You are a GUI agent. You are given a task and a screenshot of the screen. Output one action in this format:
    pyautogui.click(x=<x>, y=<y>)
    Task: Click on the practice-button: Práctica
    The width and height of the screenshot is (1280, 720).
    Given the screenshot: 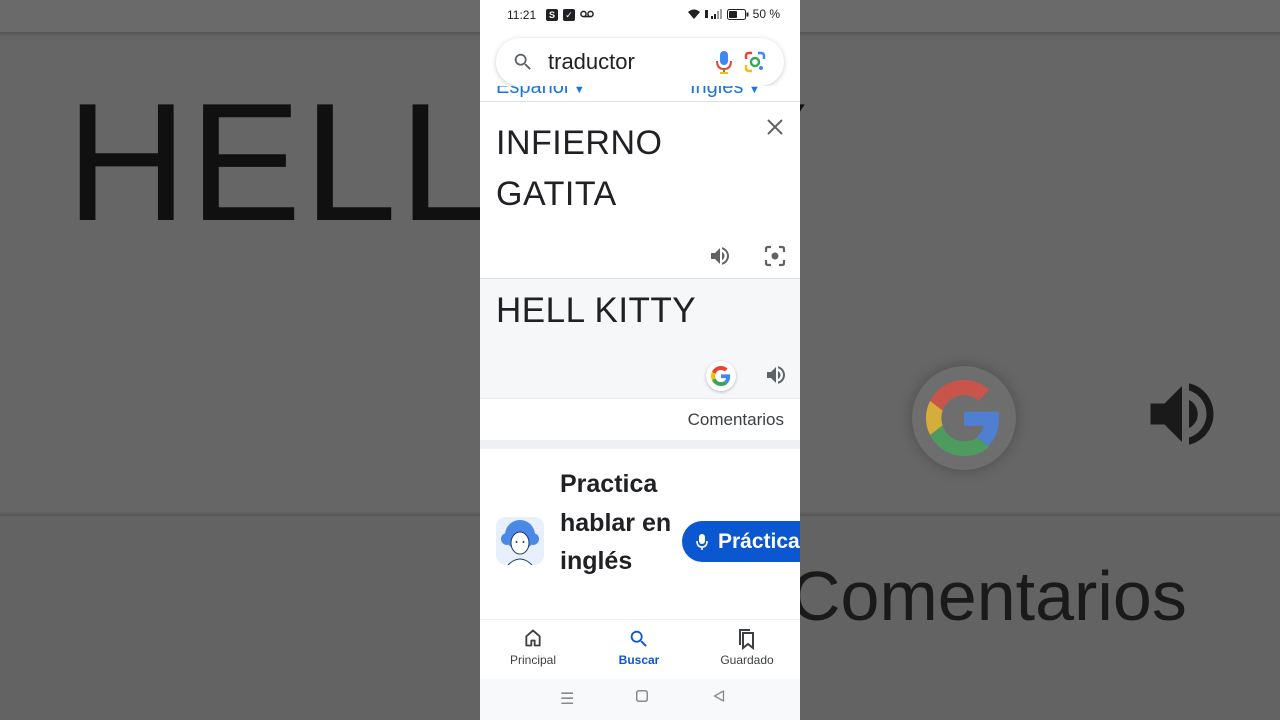 What is the action you would take?
    pyautogui.click(x=741, y=541)
    